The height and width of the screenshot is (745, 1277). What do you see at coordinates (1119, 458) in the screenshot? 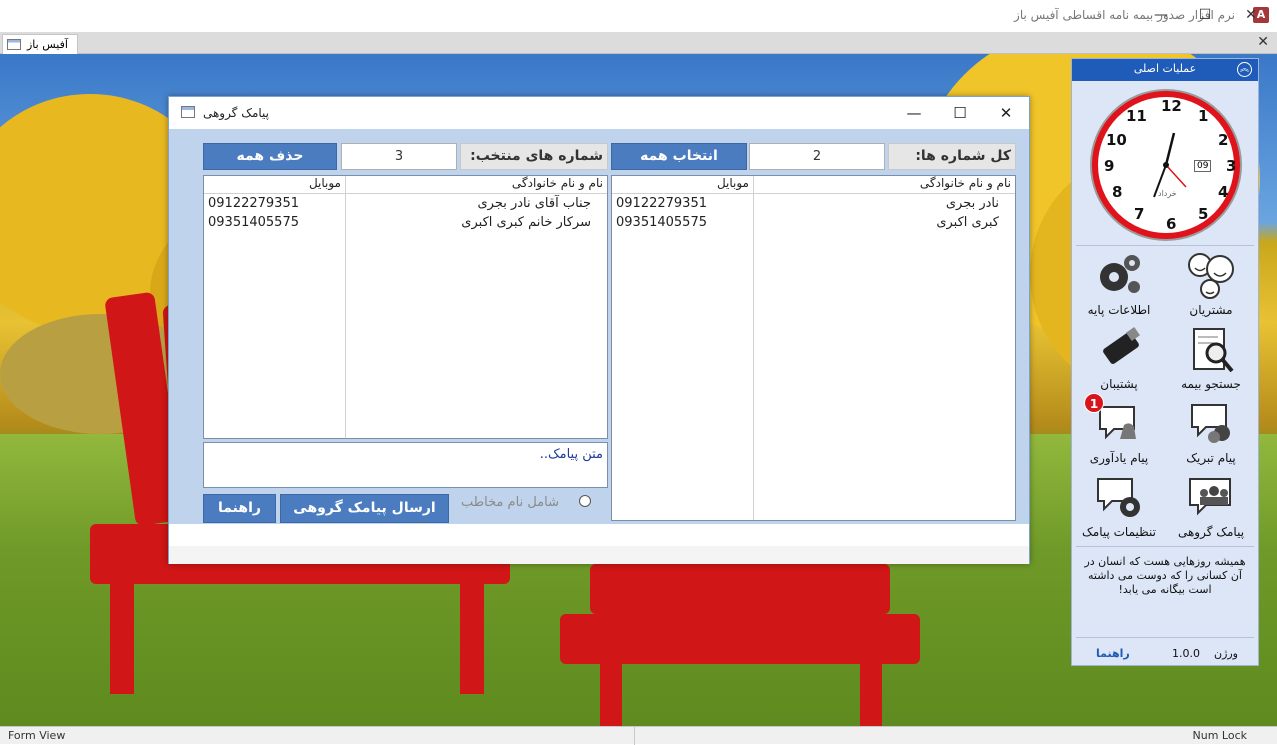
I see `reminder-message-label: پیام یادآوری` at bounding box center [1119, 458].